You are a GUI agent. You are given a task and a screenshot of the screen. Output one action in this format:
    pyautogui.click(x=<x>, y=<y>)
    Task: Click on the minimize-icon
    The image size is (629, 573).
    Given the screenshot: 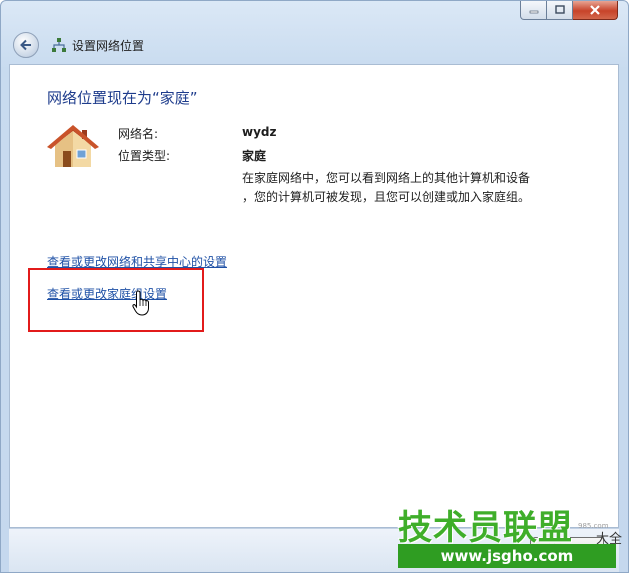 What is the action you would take?
    pyautogui.click(x=533, y=12)
    